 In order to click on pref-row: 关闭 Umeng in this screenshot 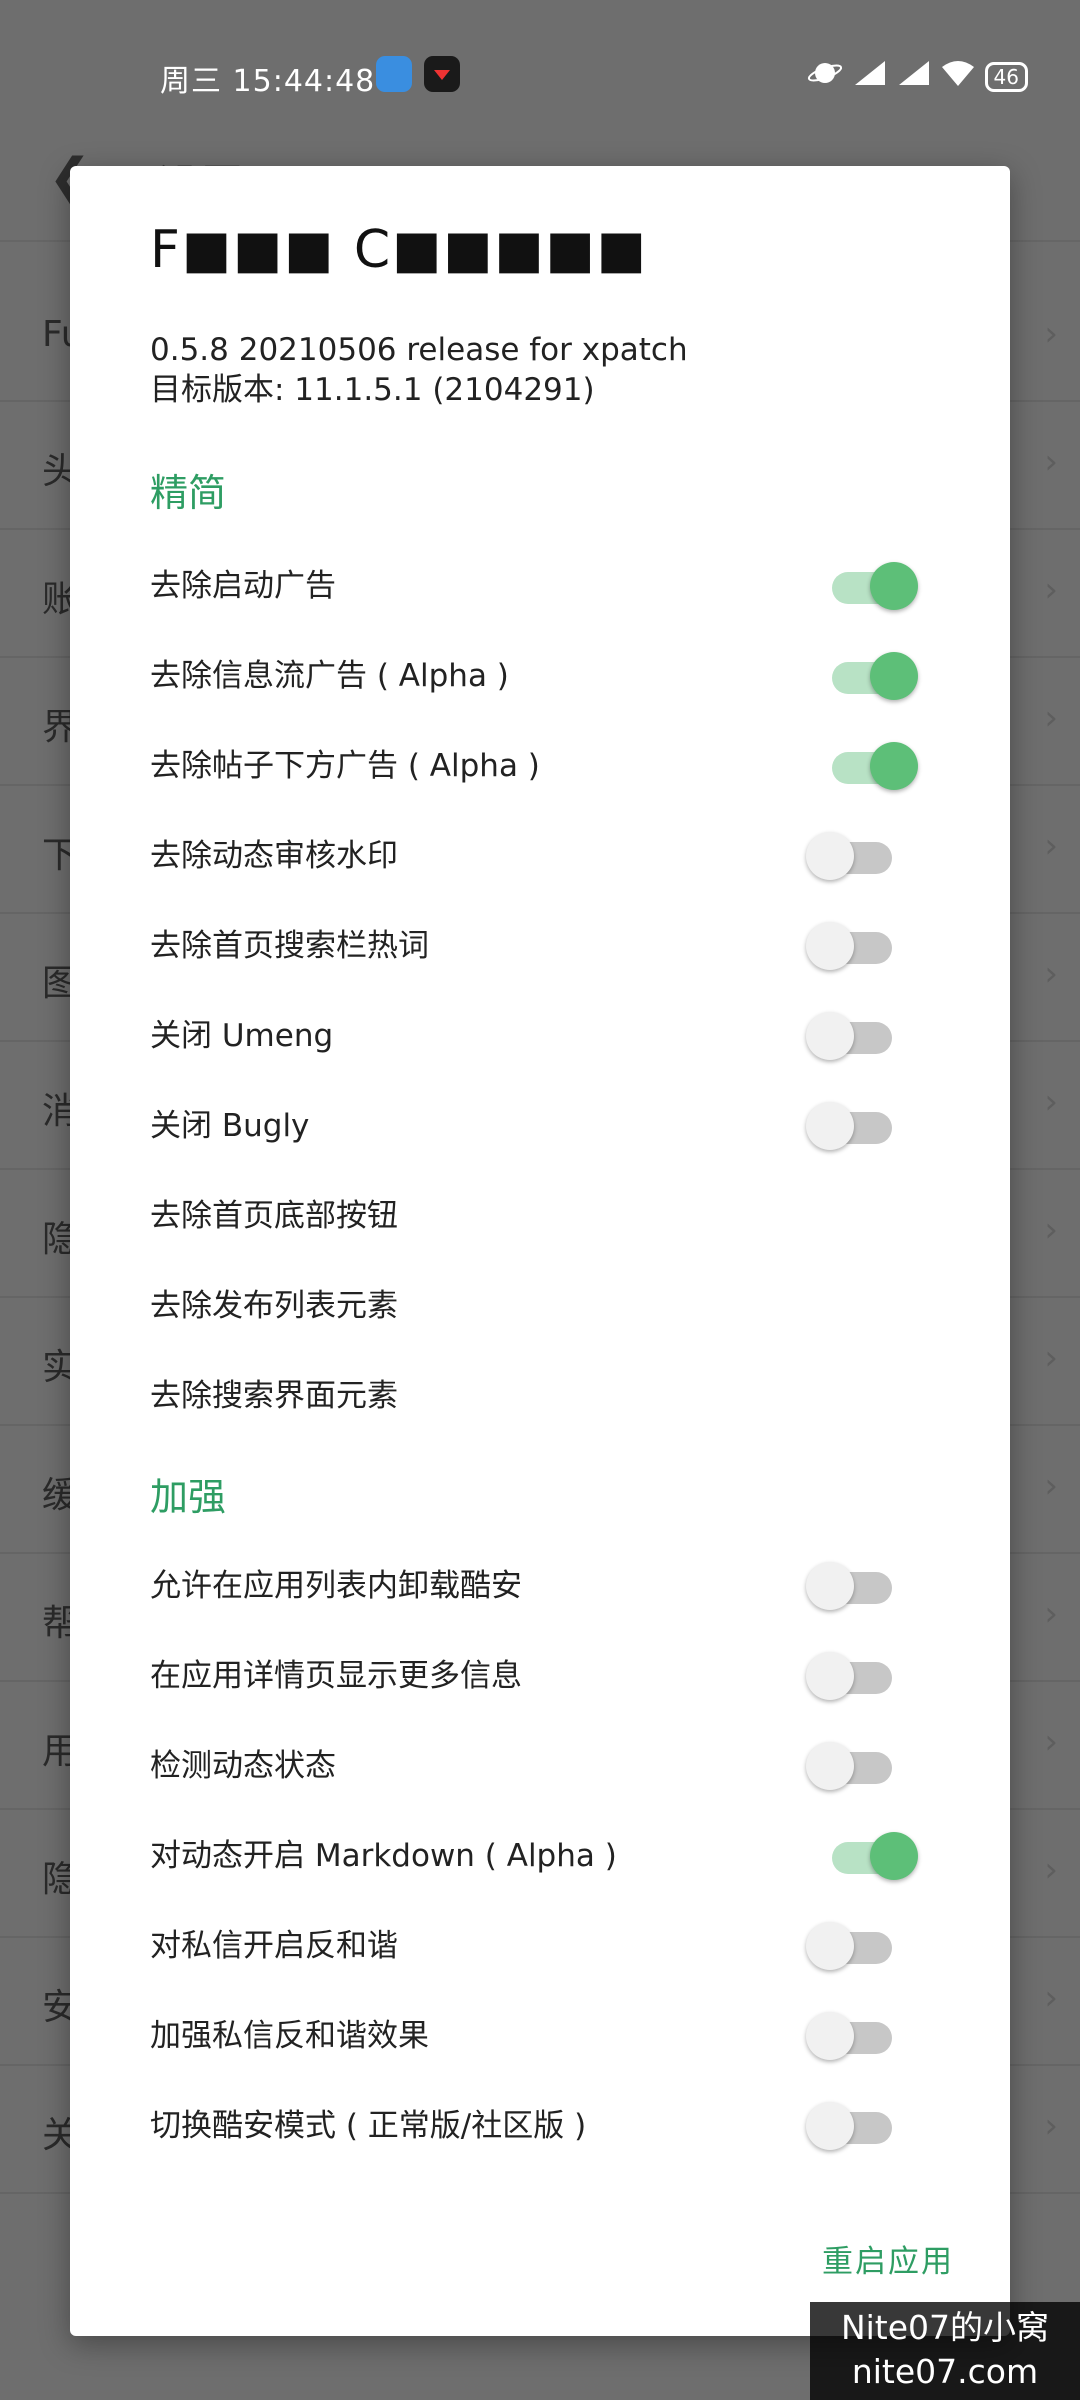, I will do `click(540, 1035)`.